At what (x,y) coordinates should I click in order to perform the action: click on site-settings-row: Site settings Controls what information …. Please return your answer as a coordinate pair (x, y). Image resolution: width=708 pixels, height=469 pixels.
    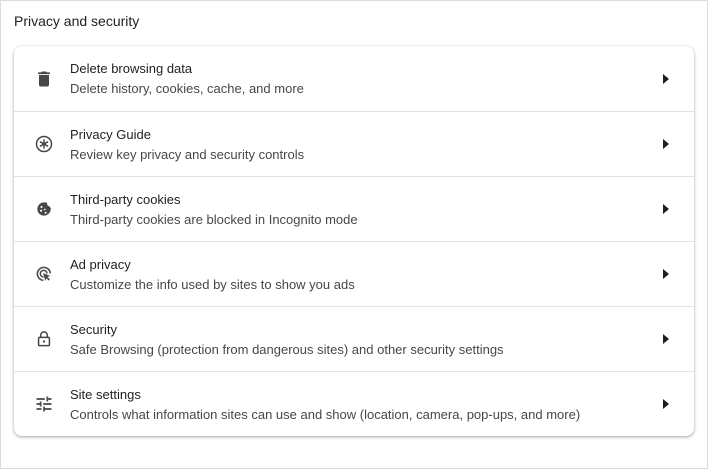
    Looking at the image, I should click on (354, 403).